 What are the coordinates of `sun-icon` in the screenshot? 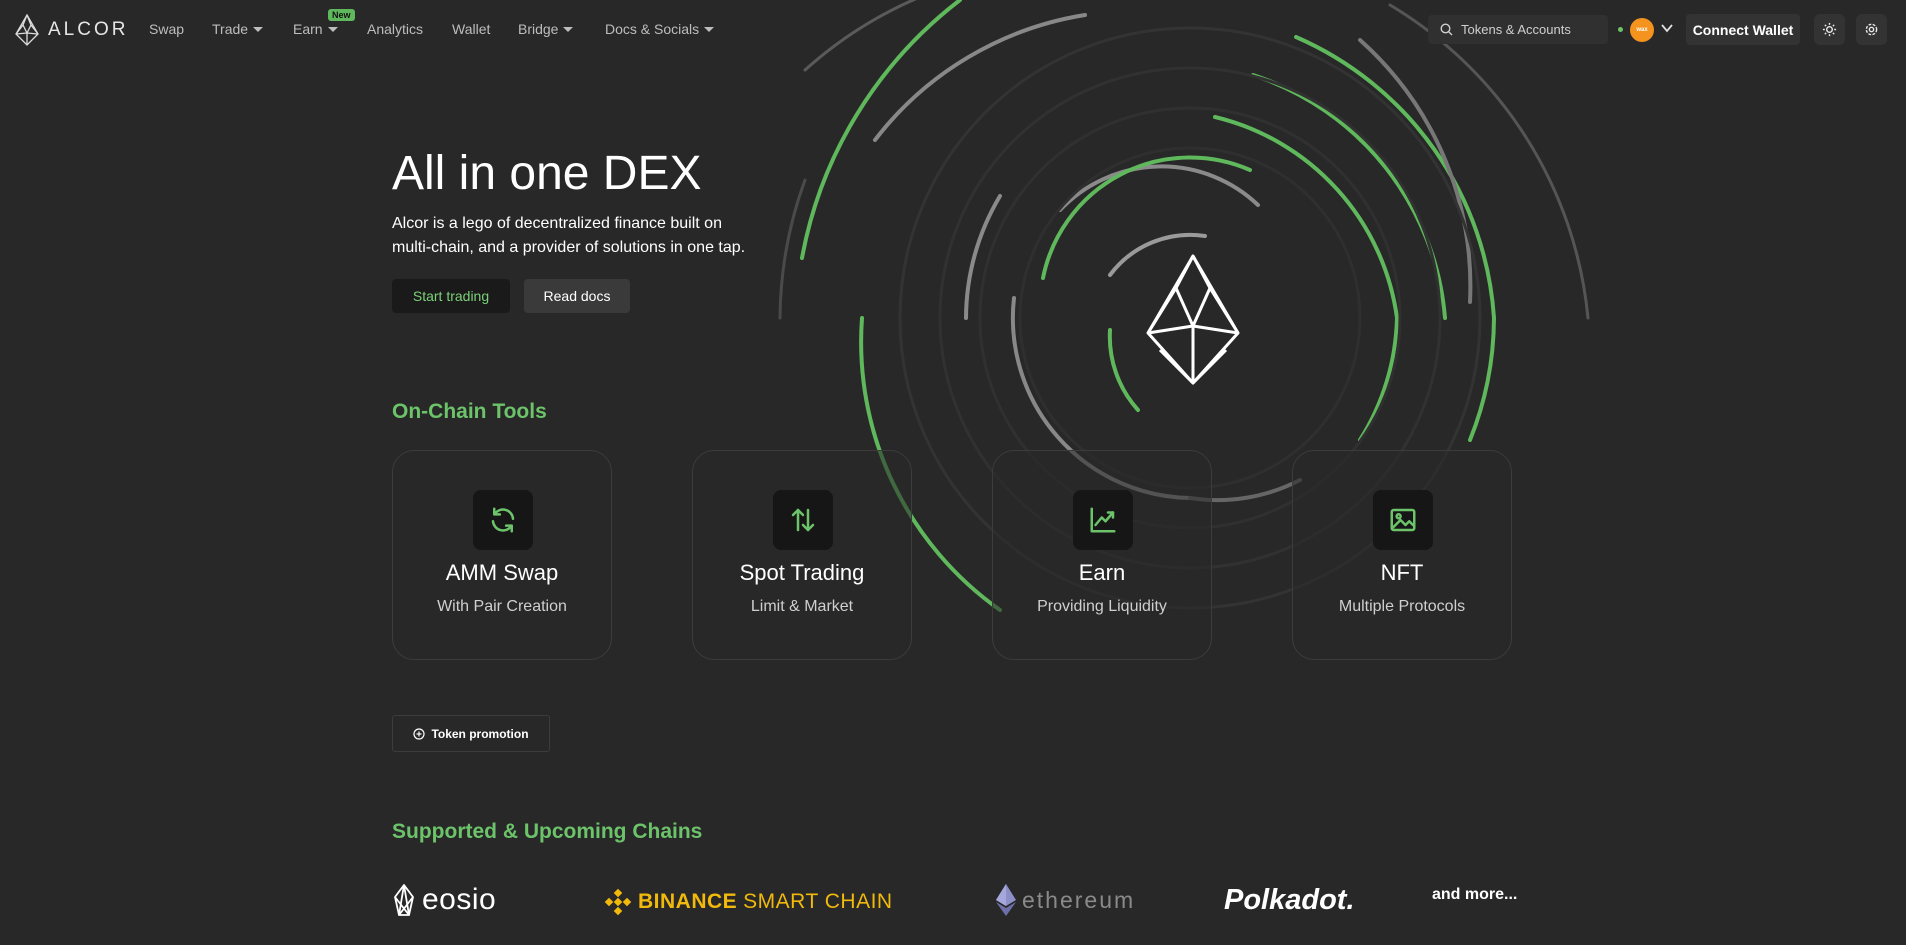 It's located at (1829, 29).